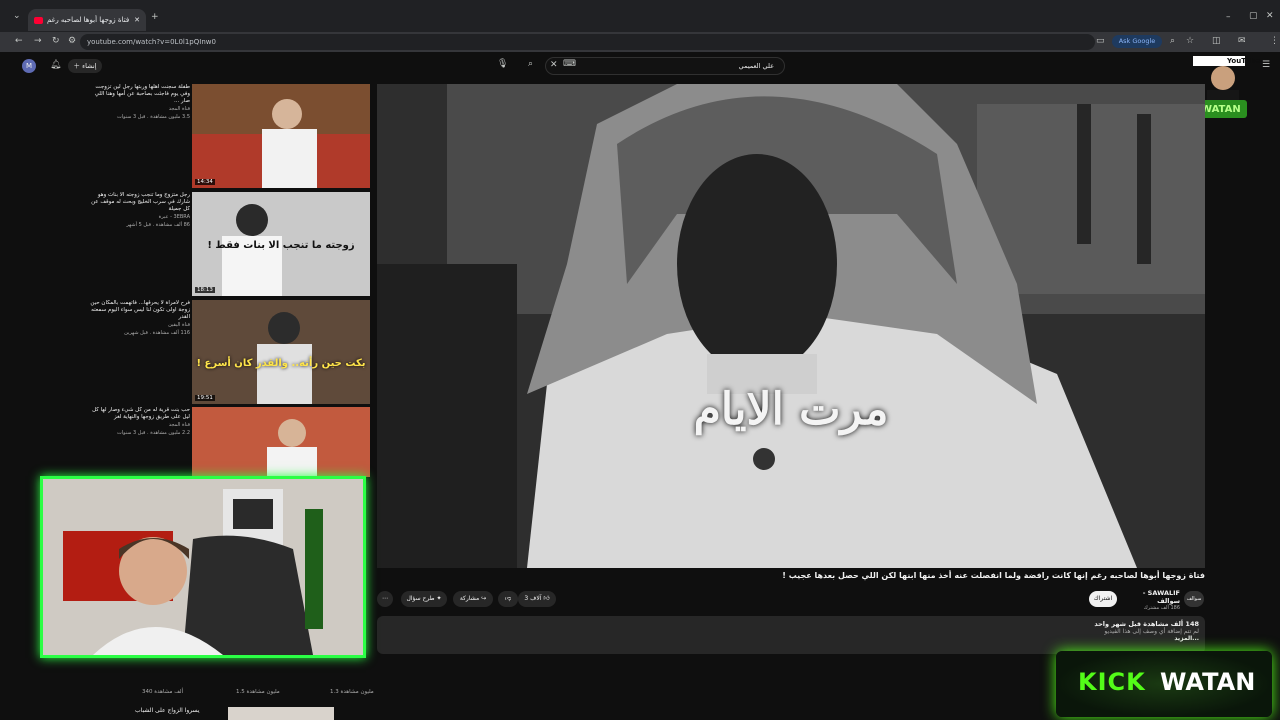 The width and height of the screenshot is (1280, 720). What do you see at coordinates (76, 66) in the screenshot?
I see `create-plus-icon: ＋` at bounding box center [76, 66].